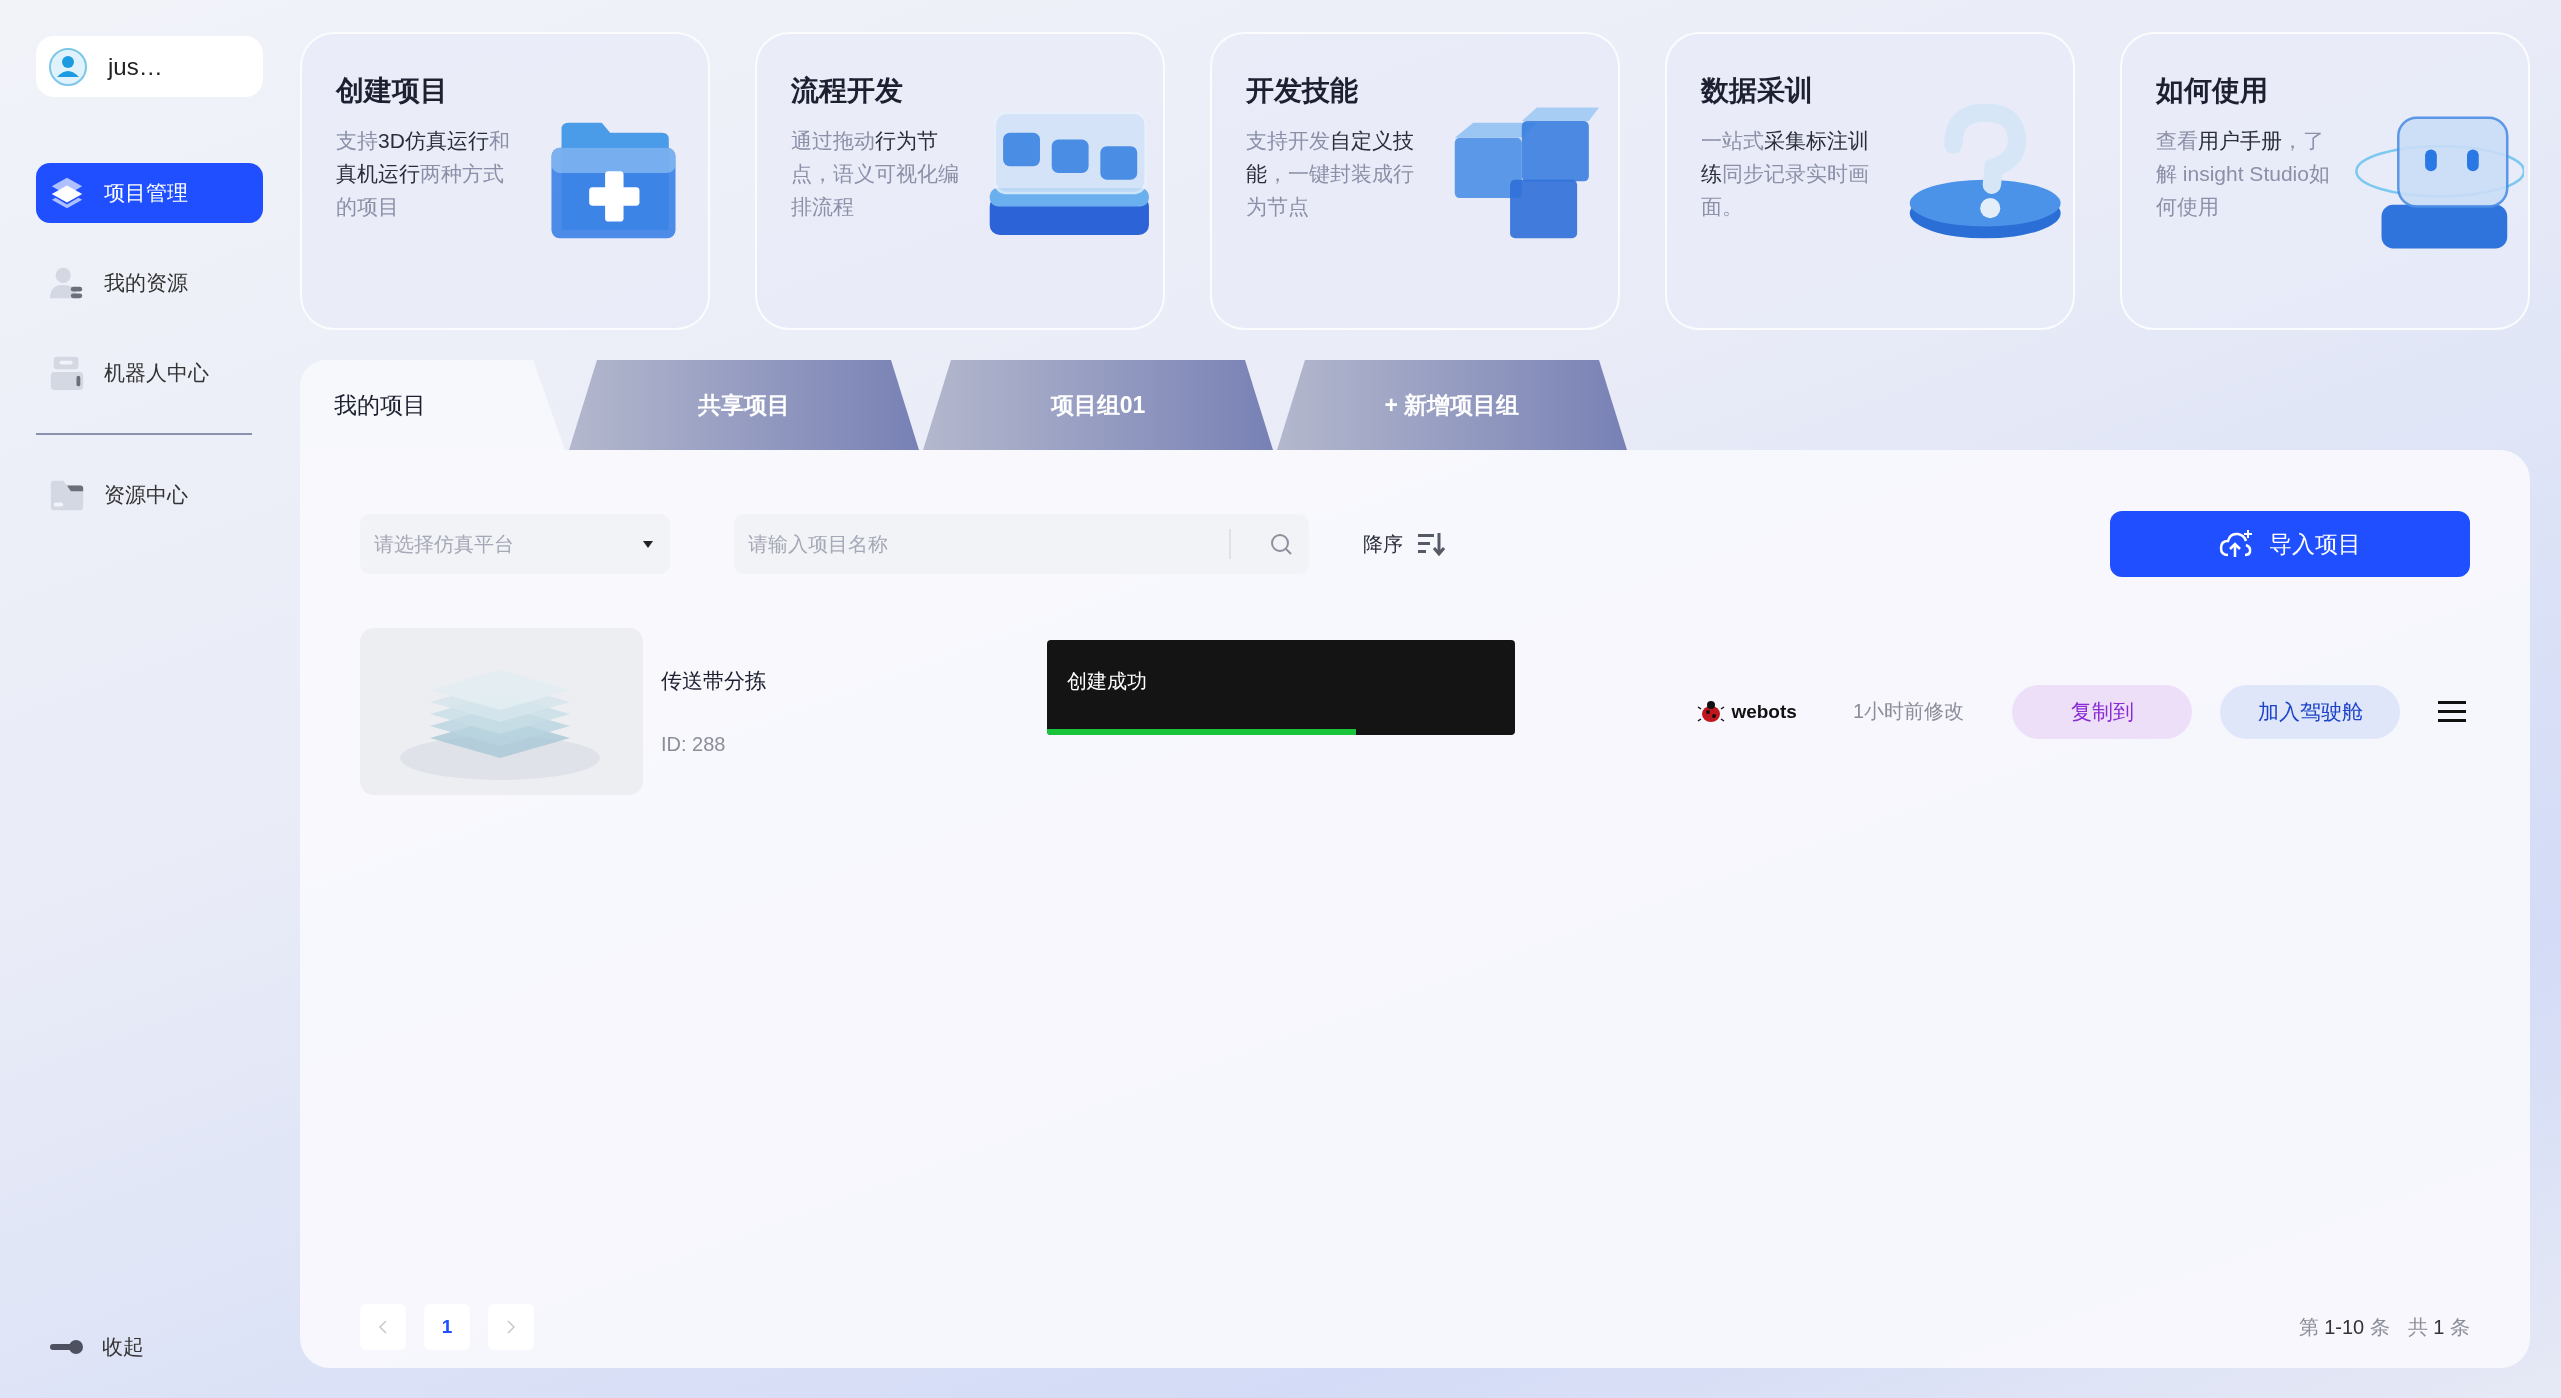  Describe the element at coordinates (93, 1347) in the screenshot. I see `collapse-button: 收起` at that location.